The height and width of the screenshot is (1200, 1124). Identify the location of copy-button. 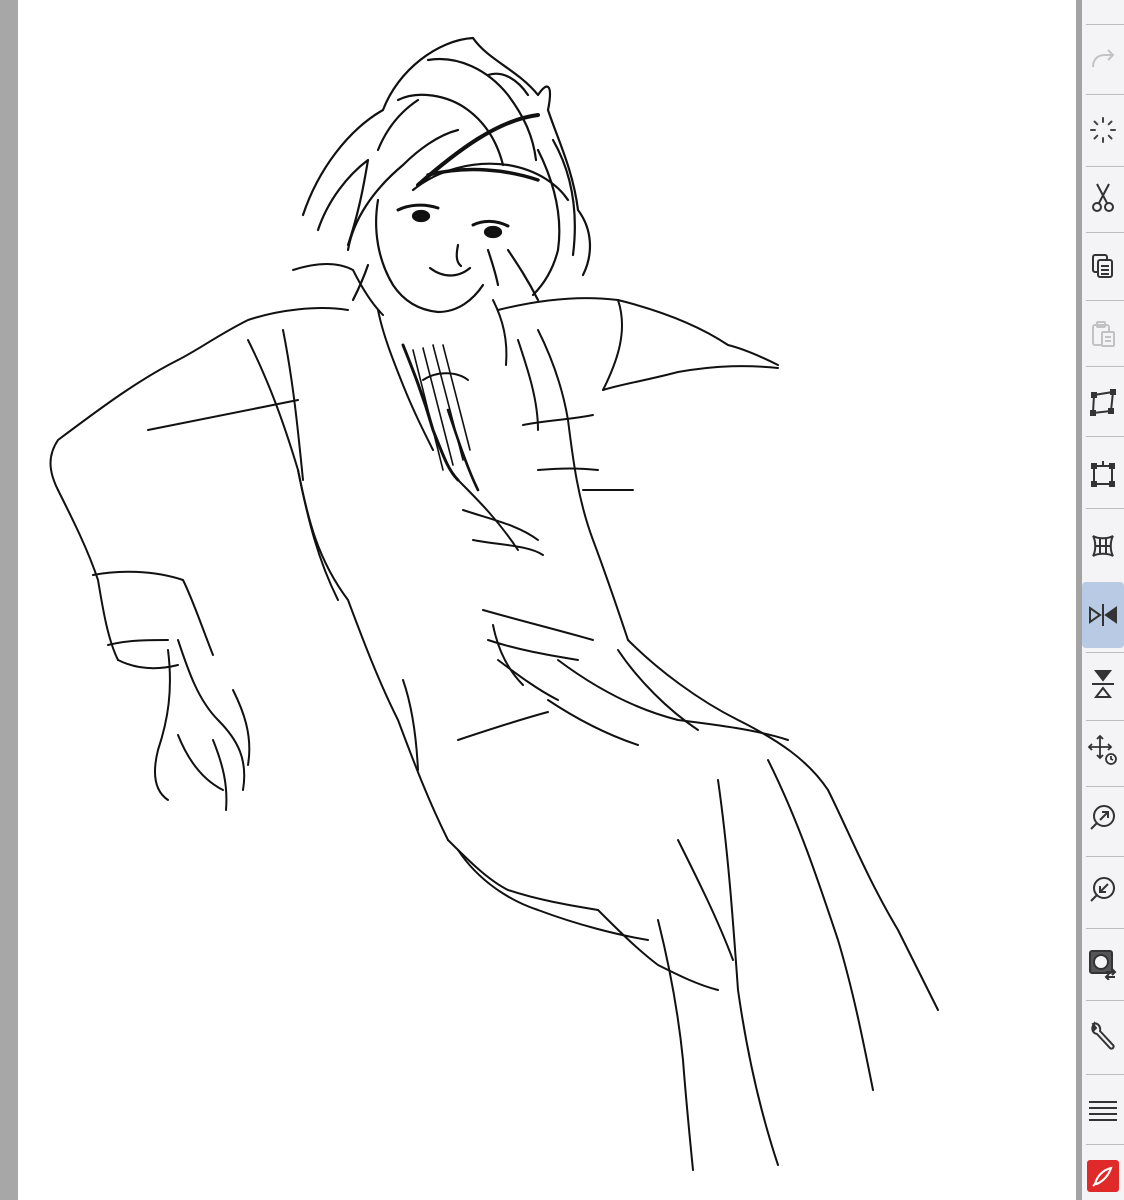
(1103, 266).